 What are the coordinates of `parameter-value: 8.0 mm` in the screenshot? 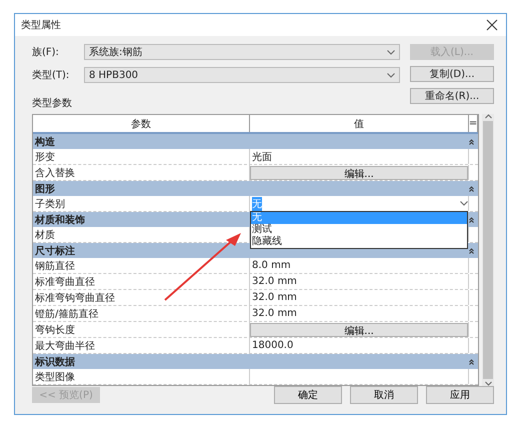 It's located at (271, 265).